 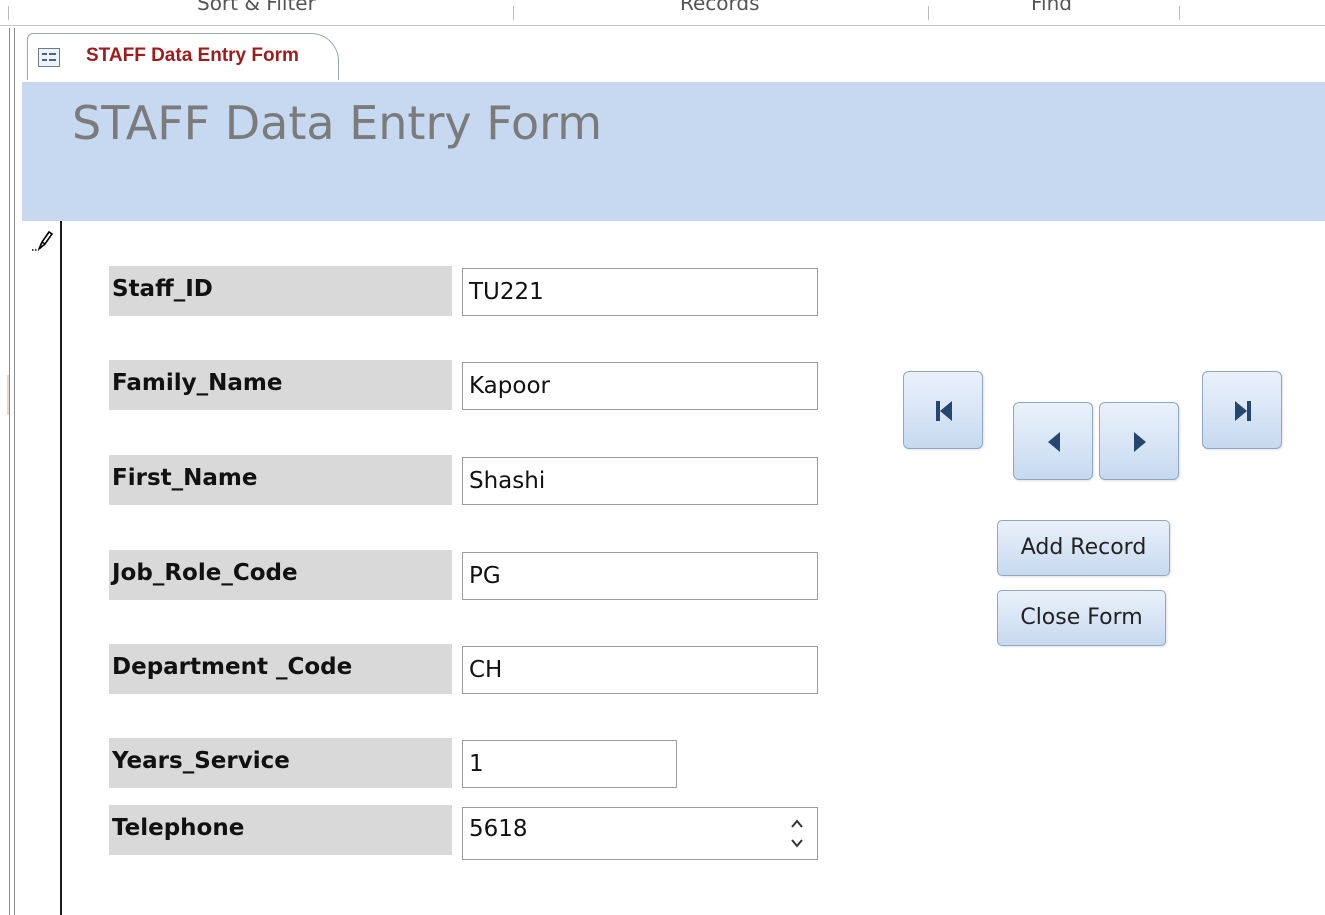 I want to click on years-service-field: 1, so click(x=569, y=764).